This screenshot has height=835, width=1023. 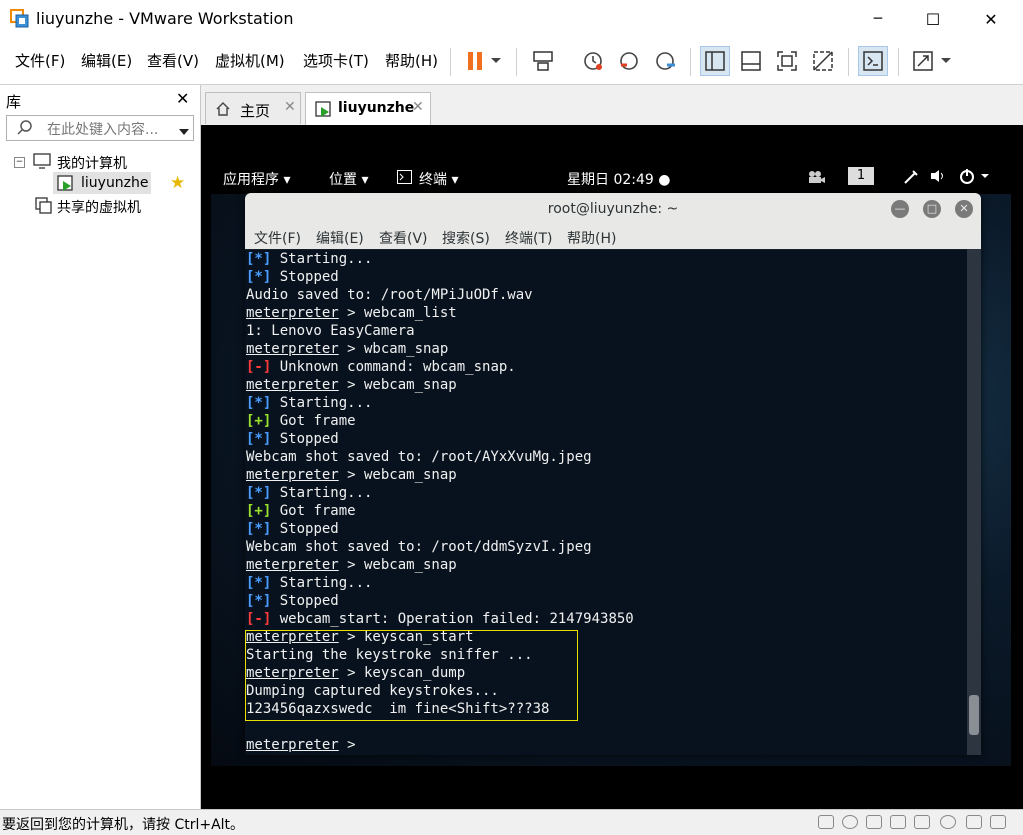 What do you see at coordinates (348, 179) in the screenshot?
I see `places-menu: 位置 ▾` at bounding box center [348, 179].